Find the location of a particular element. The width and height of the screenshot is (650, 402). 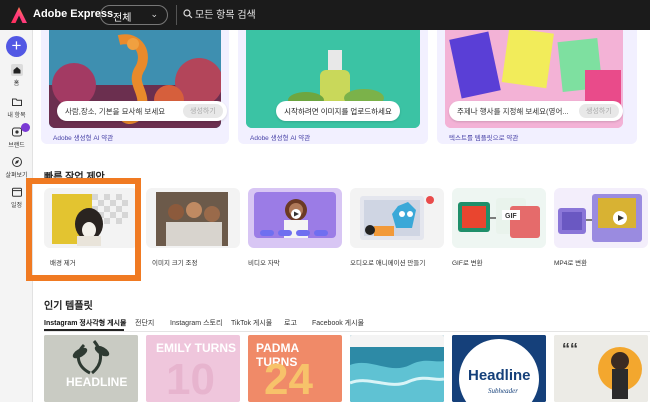

template-card is located at coordinates (397, 368).